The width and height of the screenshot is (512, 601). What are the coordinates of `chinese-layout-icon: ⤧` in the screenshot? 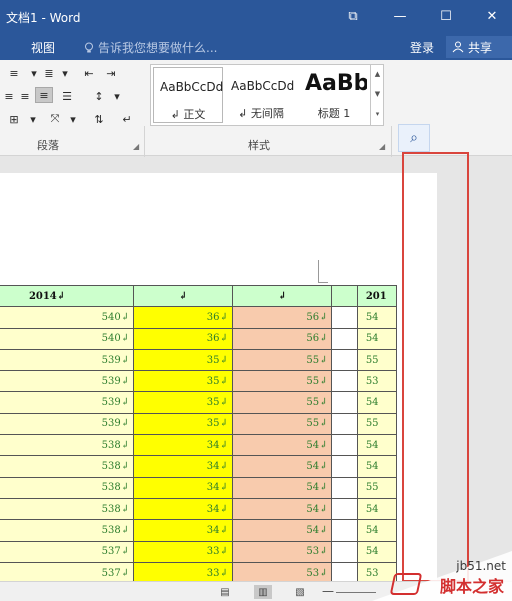 It's located at (55, 119).